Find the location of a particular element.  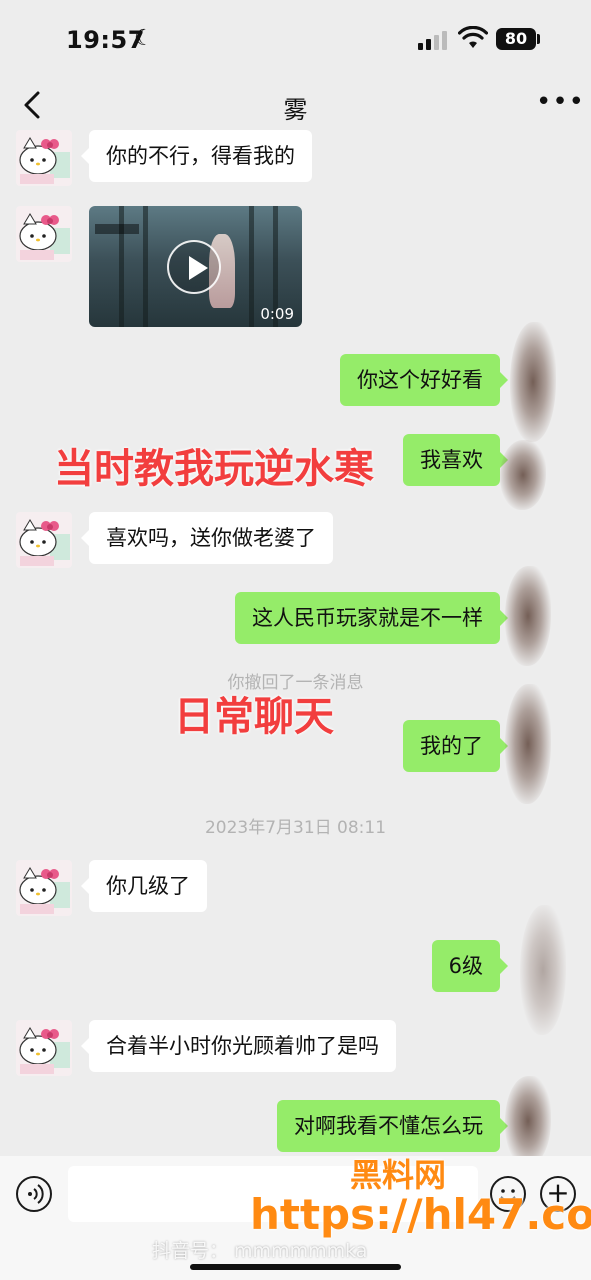

video-duration: 0:09 is located at coordinates (277, 314).